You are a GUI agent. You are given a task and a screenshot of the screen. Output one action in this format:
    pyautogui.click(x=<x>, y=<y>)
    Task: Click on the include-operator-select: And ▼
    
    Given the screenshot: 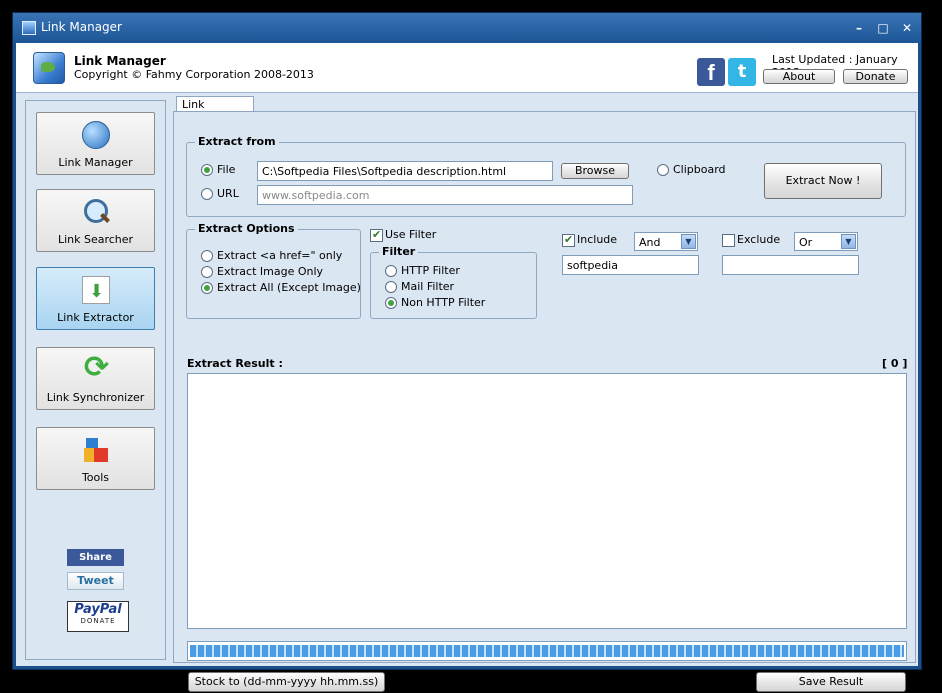 What is the action you would take?
    pyautogui.click(x=666, y=241)
    